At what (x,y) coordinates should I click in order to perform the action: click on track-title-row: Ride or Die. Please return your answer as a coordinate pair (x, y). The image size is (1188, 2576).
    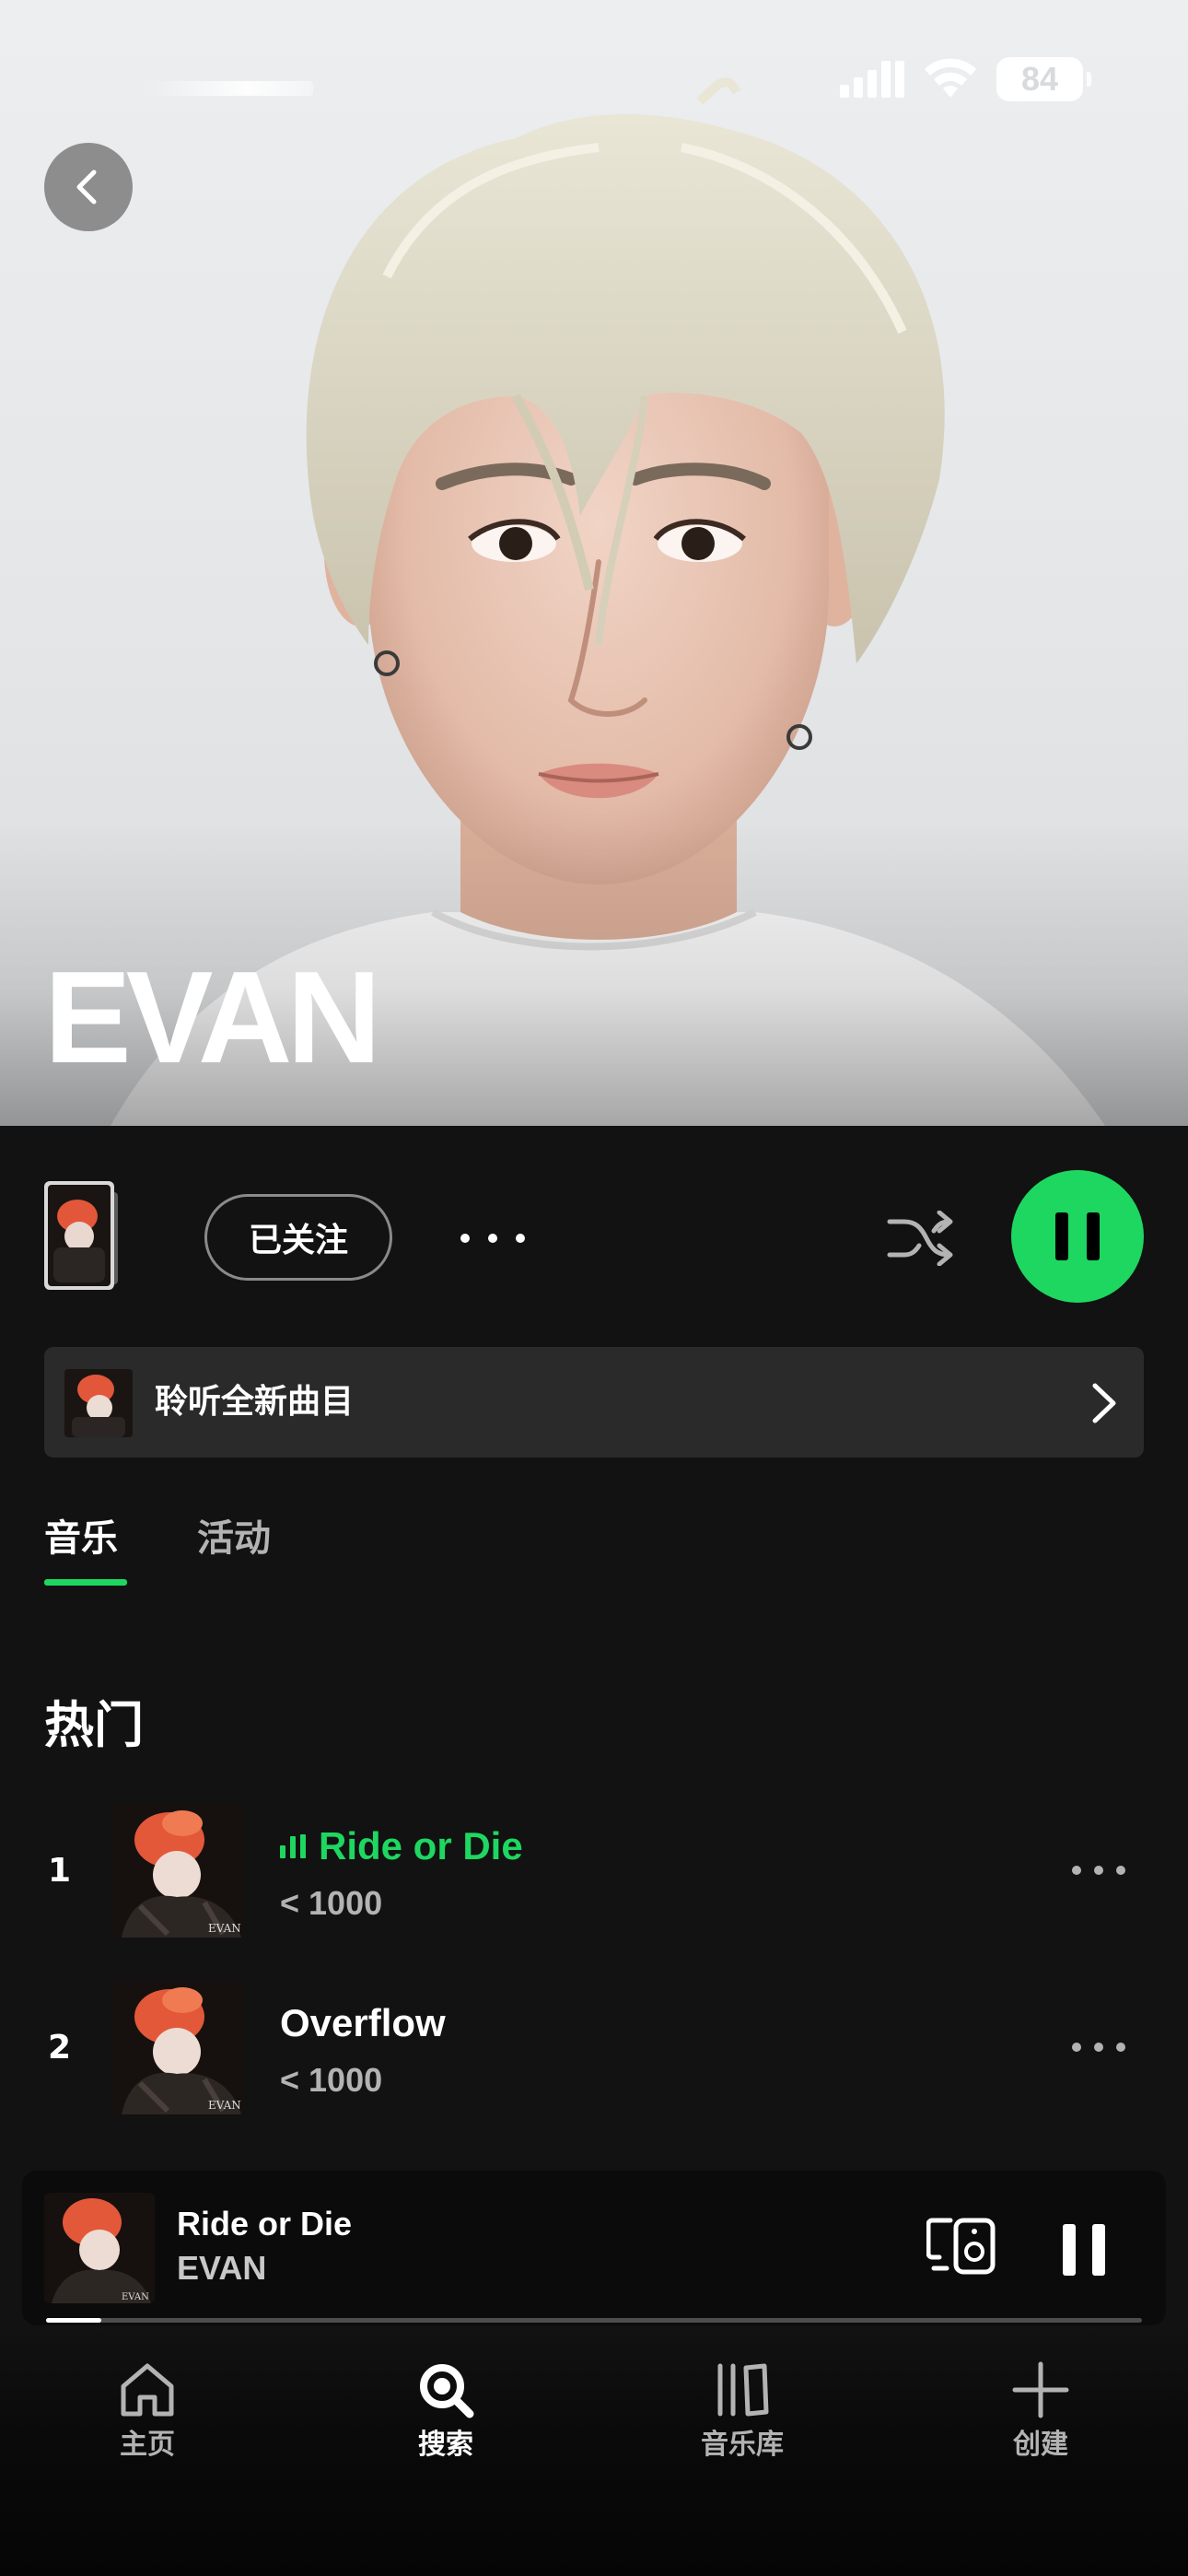
    Looking at the image, I should click on (401, 1846).